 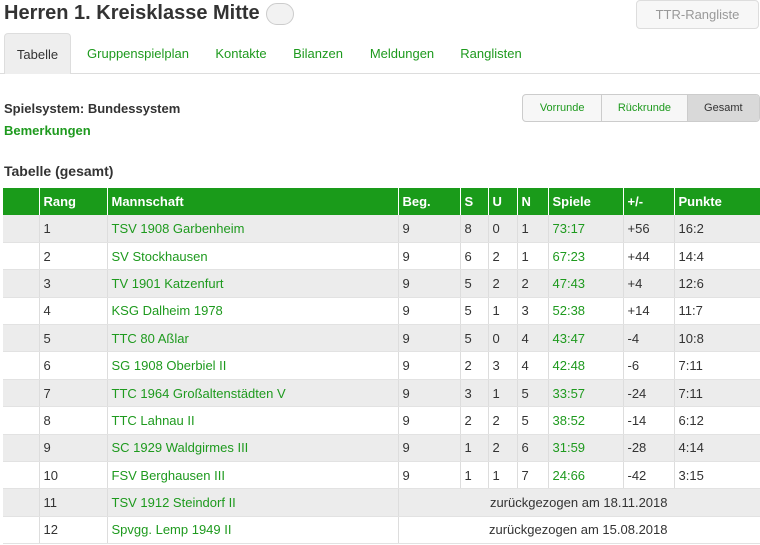 What do you see at coordinates (73, 365) in the screenshot?
I see `cell-rang: 6` at bounding box center [73, 365].